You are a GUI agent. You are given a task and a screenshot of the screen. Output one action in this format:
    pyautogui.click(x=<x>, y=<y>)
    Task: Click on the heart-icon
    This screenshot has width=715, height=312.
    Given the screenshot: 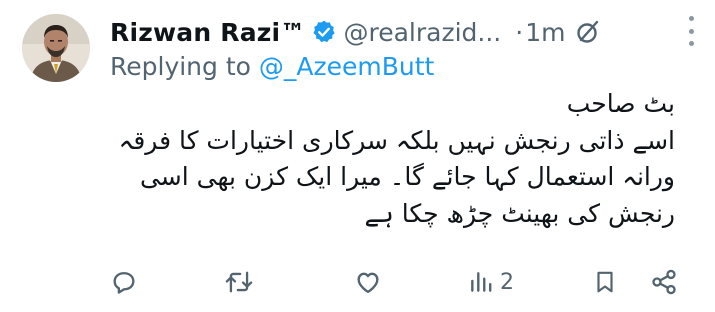 What is the action you would take?
    pyautogui.click(x=368, y=283)
    